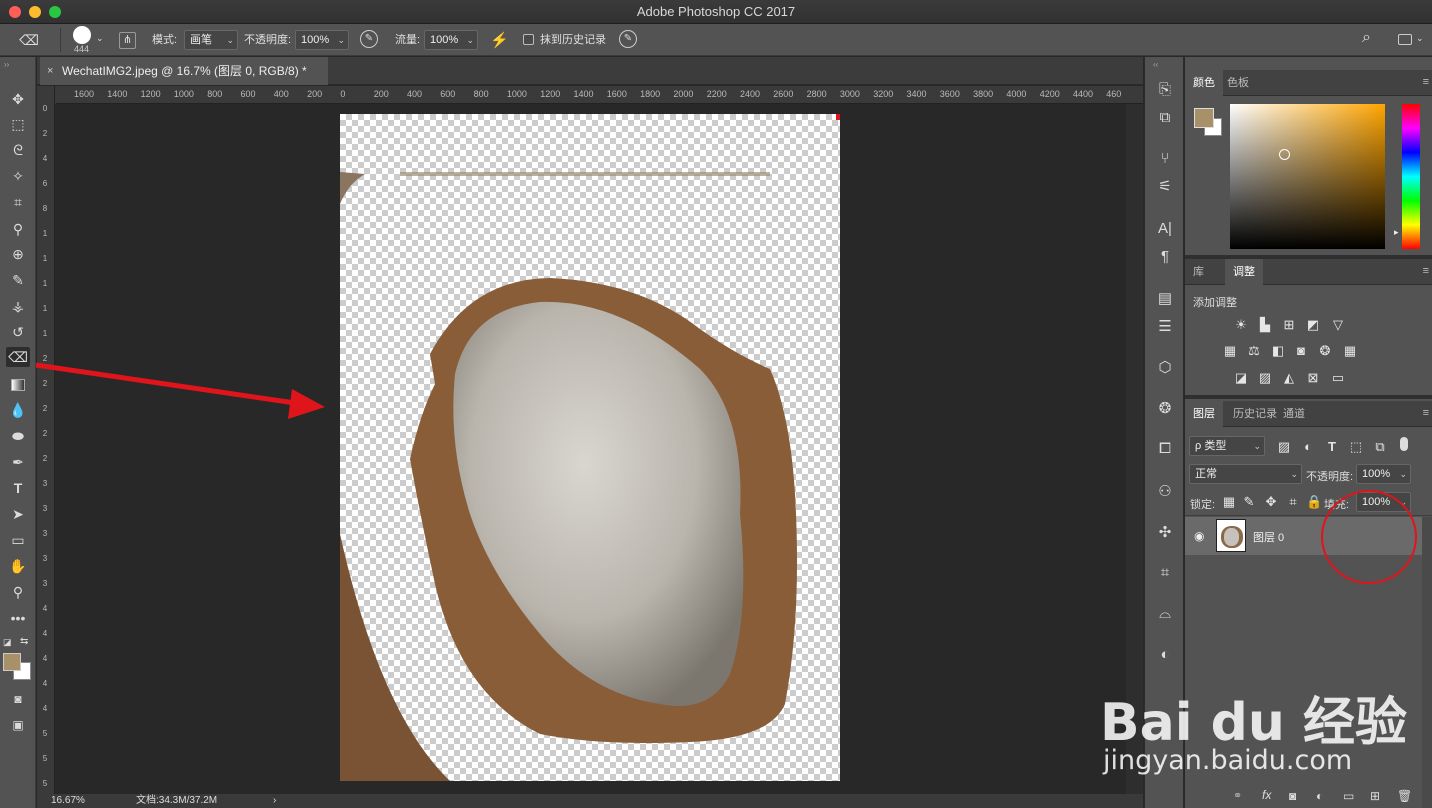  What do you see at coordinates (18, 229) in the screenshot?
I see `eyedropper-tool-icon: ⚲` at bounding box center [18, 229].